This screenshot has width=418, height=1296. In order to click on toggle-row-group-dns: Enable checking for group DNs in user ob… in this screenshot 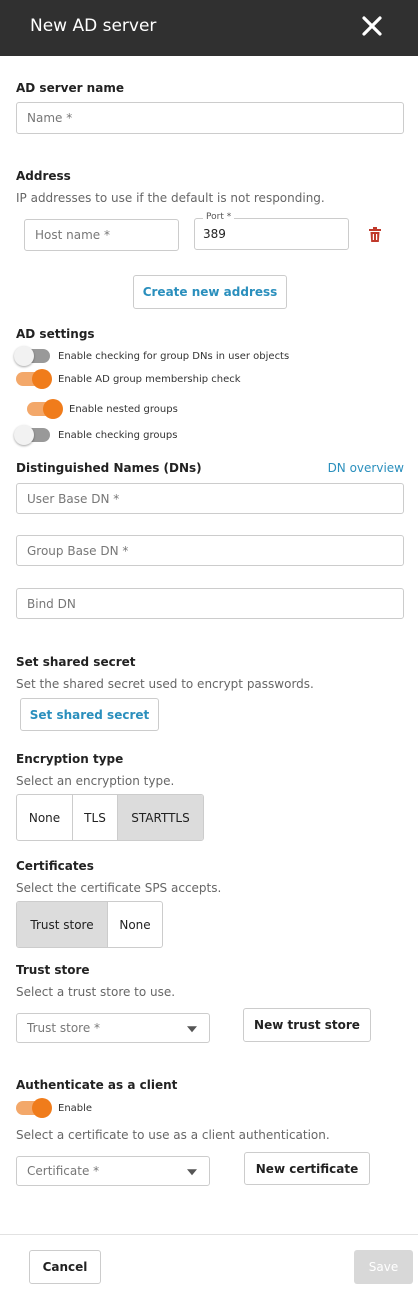, I will do `click(152, 356)`.